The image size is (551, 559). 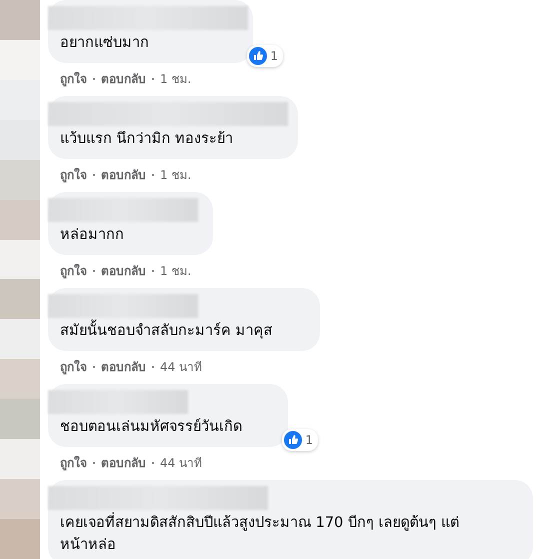 What do you see at coordinates (147, 139) in the screenshot?
I see `comment-text: แว้บแรก นึกว่ามิก ทองระย้า` at bounding box center [147, 139].